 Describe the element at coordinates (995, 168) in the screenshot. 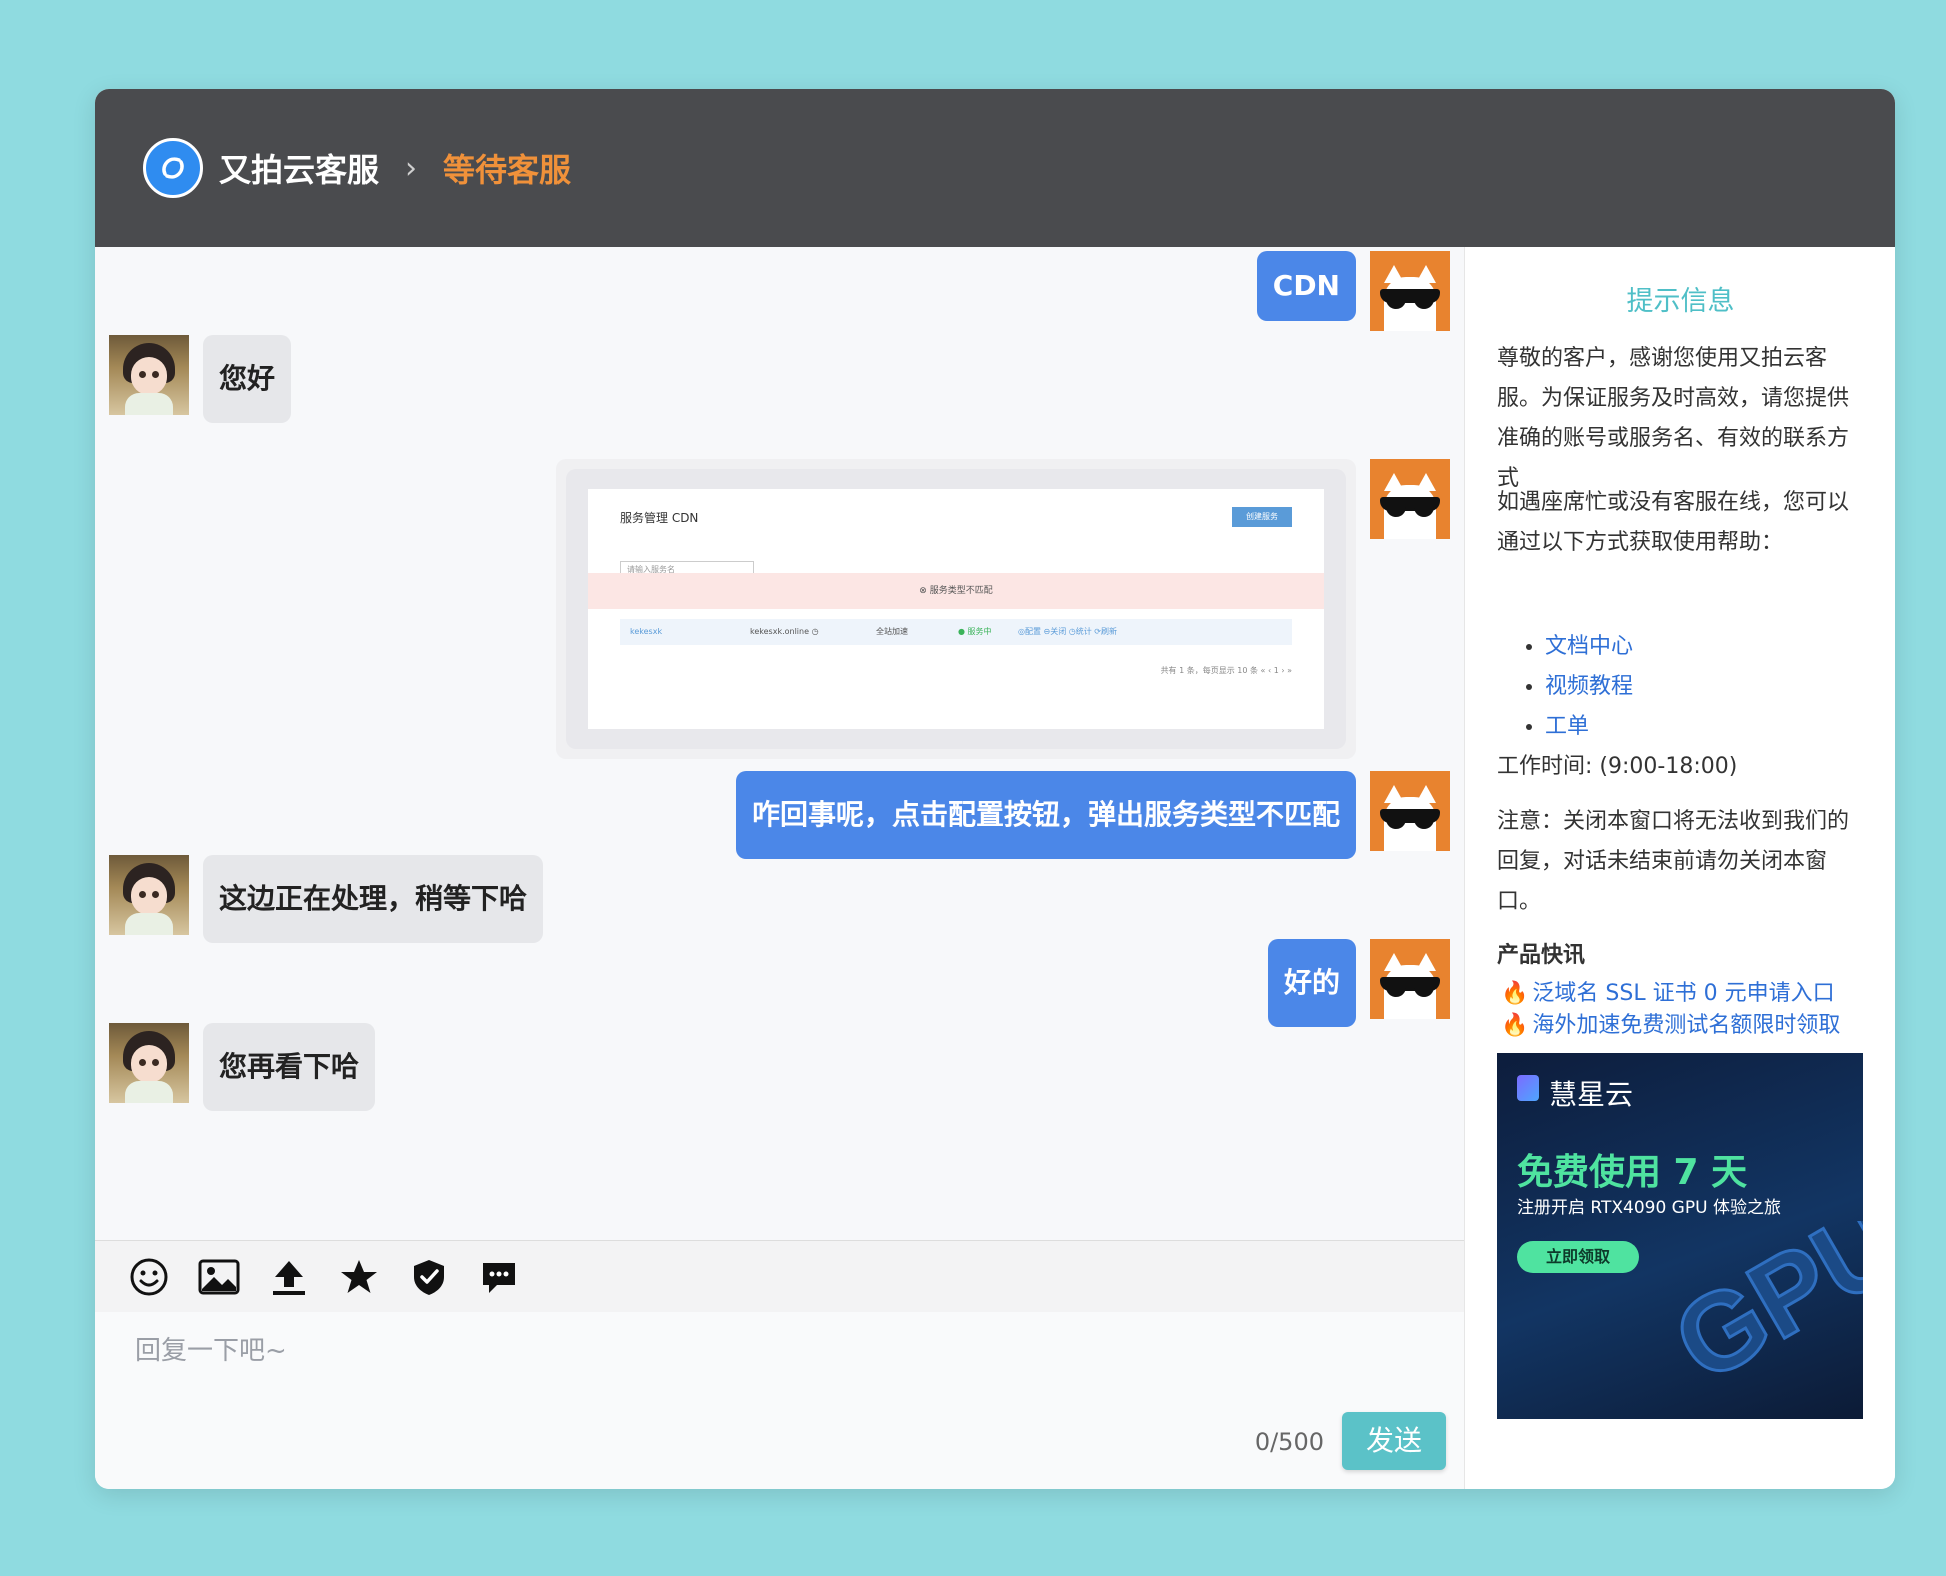

I see `header-bar: 又拍云客服 › 等待客服` at that location.